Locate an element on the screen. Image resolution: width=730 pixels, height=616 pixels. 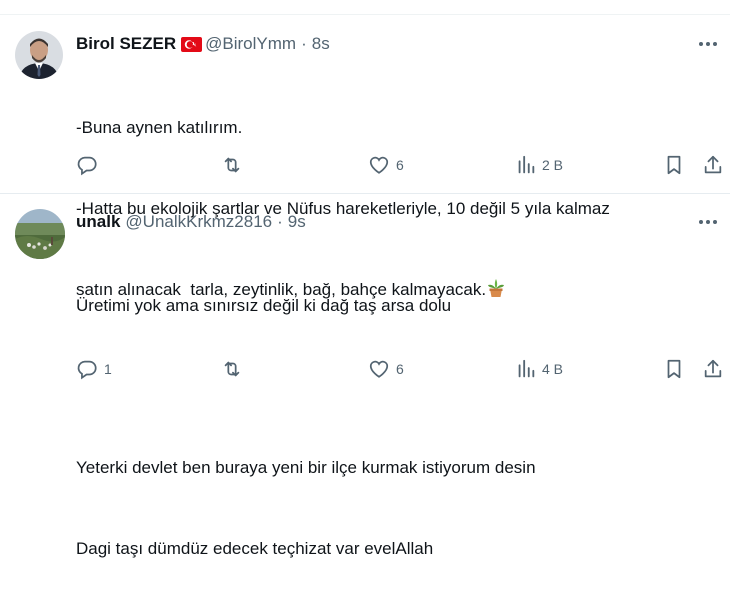
reply-count: 1 is located at coordinates (108, 369).